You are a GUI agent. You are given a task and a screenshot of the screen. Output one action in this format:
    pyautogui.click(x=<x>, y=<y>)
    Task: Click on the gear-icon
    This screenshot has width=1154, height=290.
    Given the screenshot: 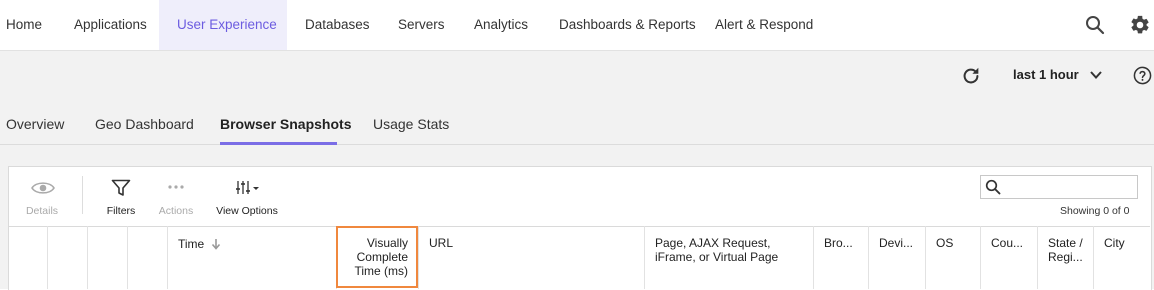 What is the action you would take?
    pyautogui.click(x=1140, y=25)
    